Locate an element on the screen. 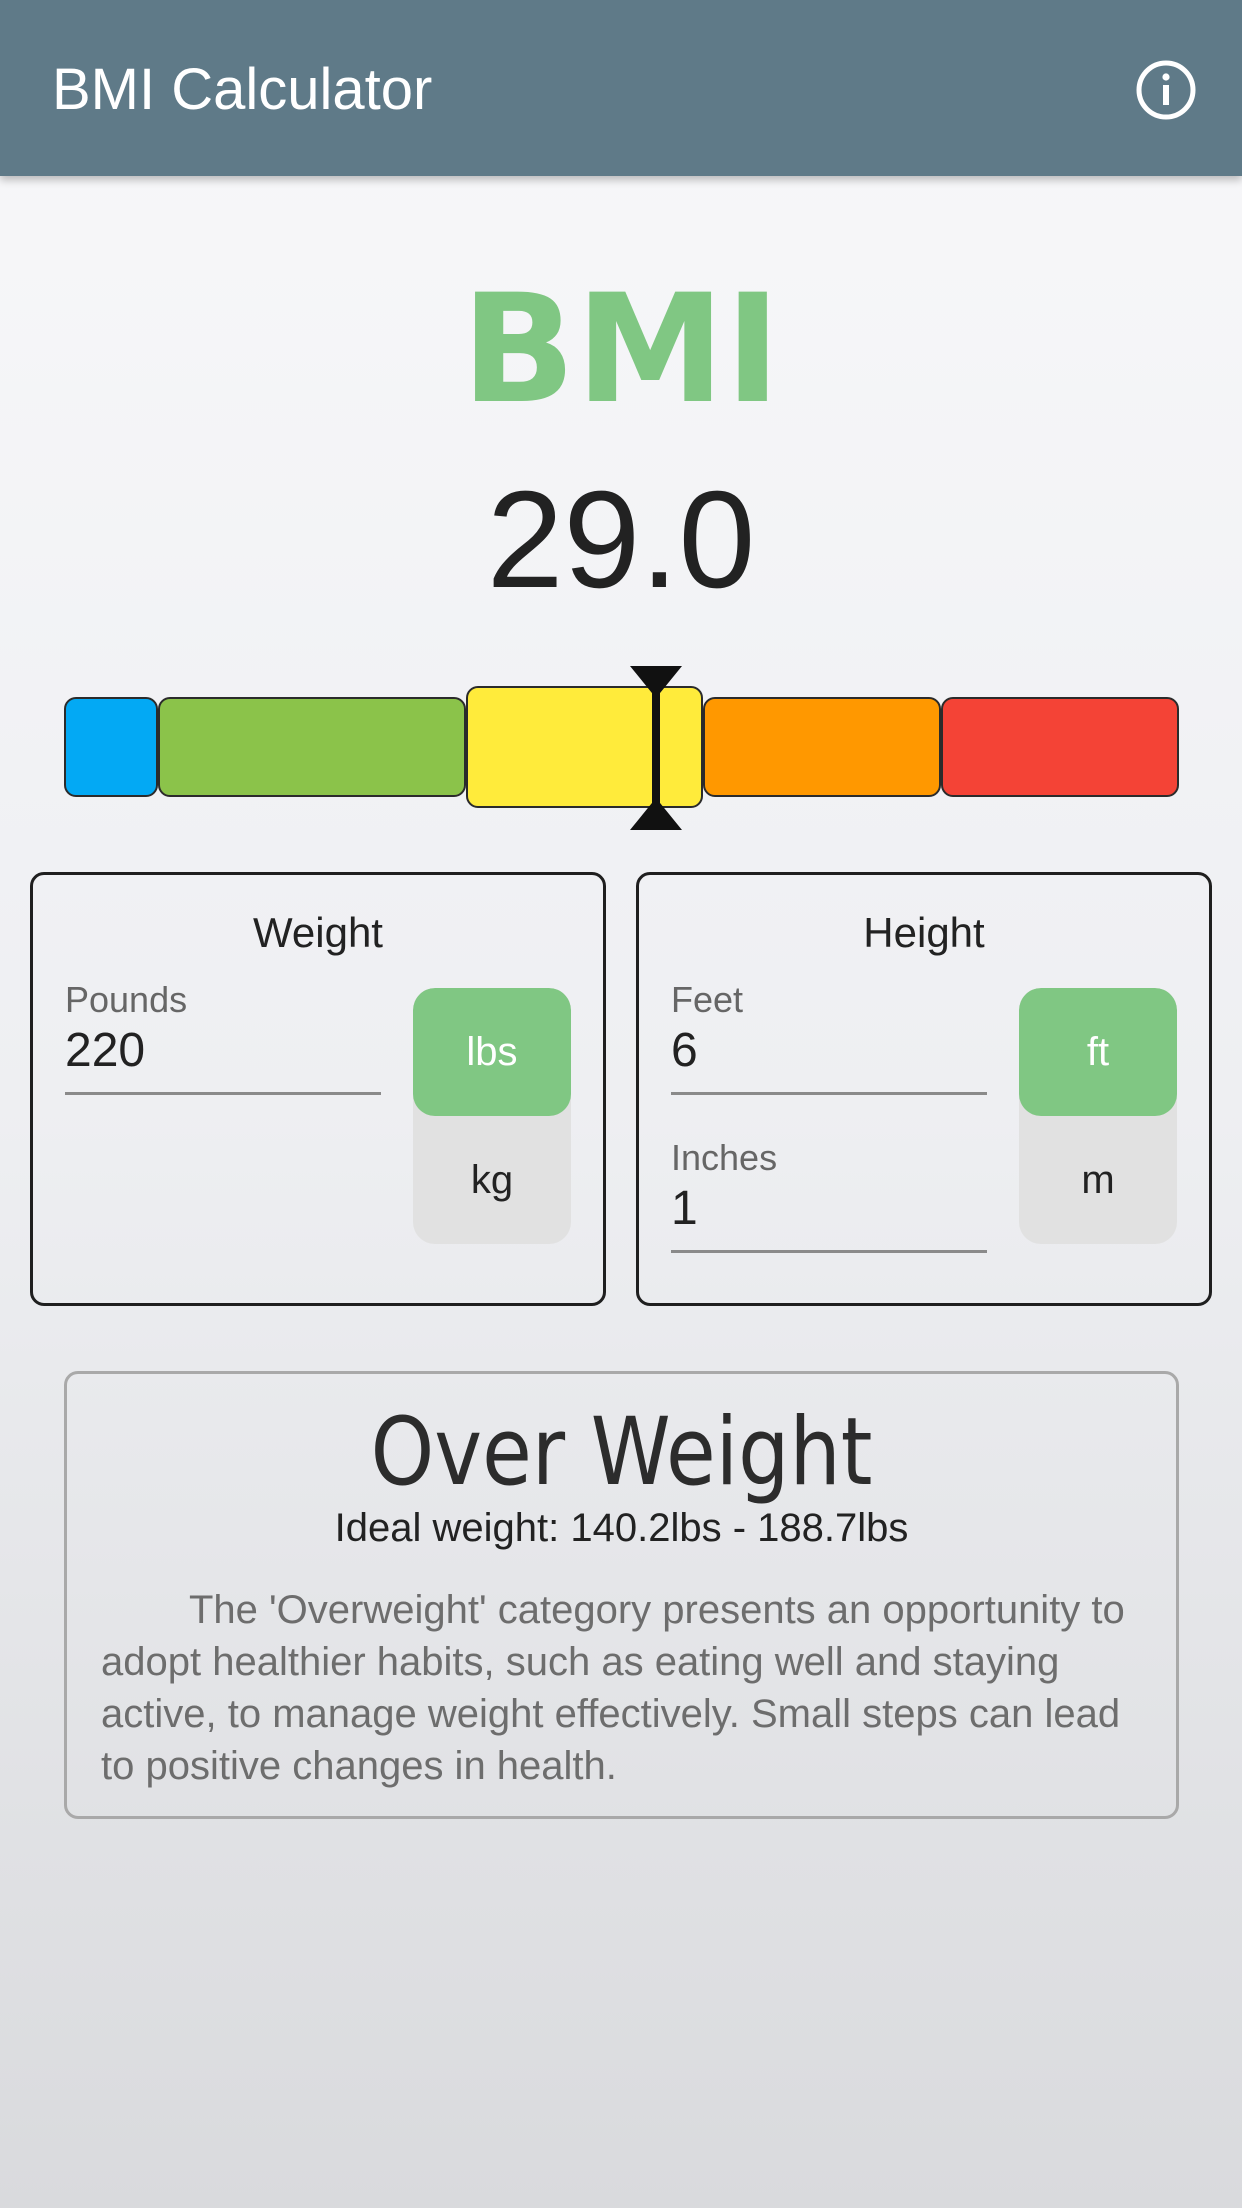 The image size is (1242, 2208). category-title: Over Weight is located at coordinates (621, 1452).